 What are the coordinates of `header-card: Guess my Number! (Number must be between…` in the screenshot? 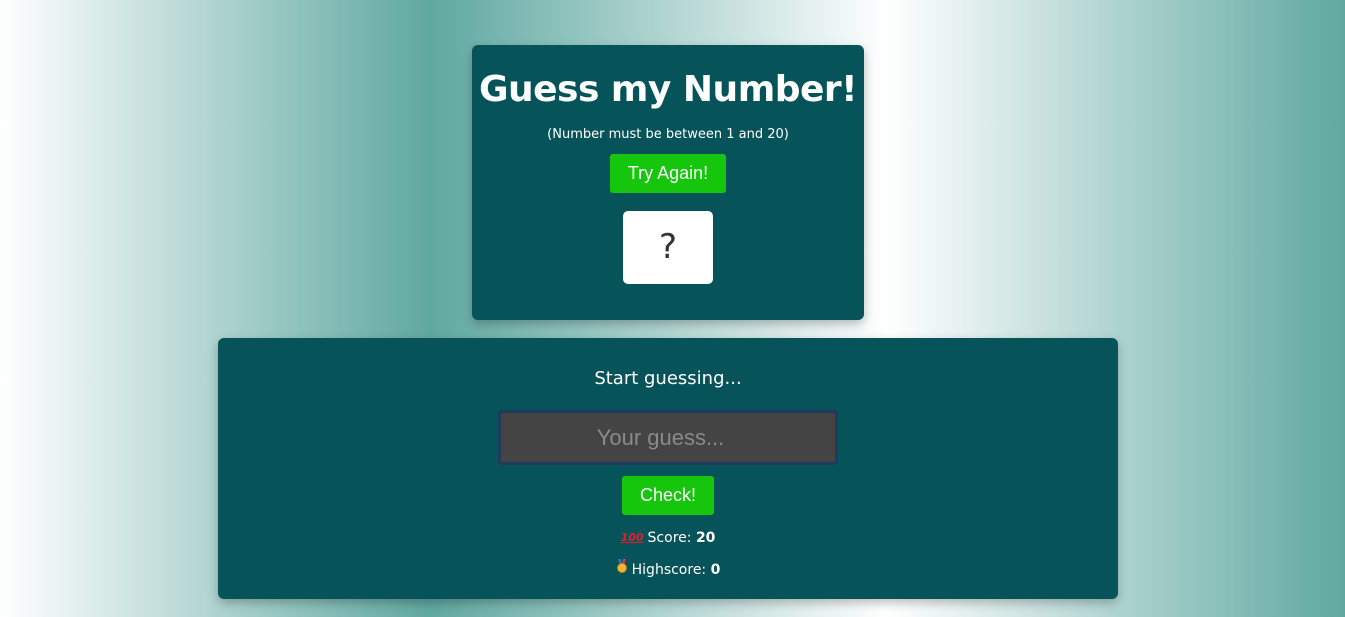 It's located at (668, 182).